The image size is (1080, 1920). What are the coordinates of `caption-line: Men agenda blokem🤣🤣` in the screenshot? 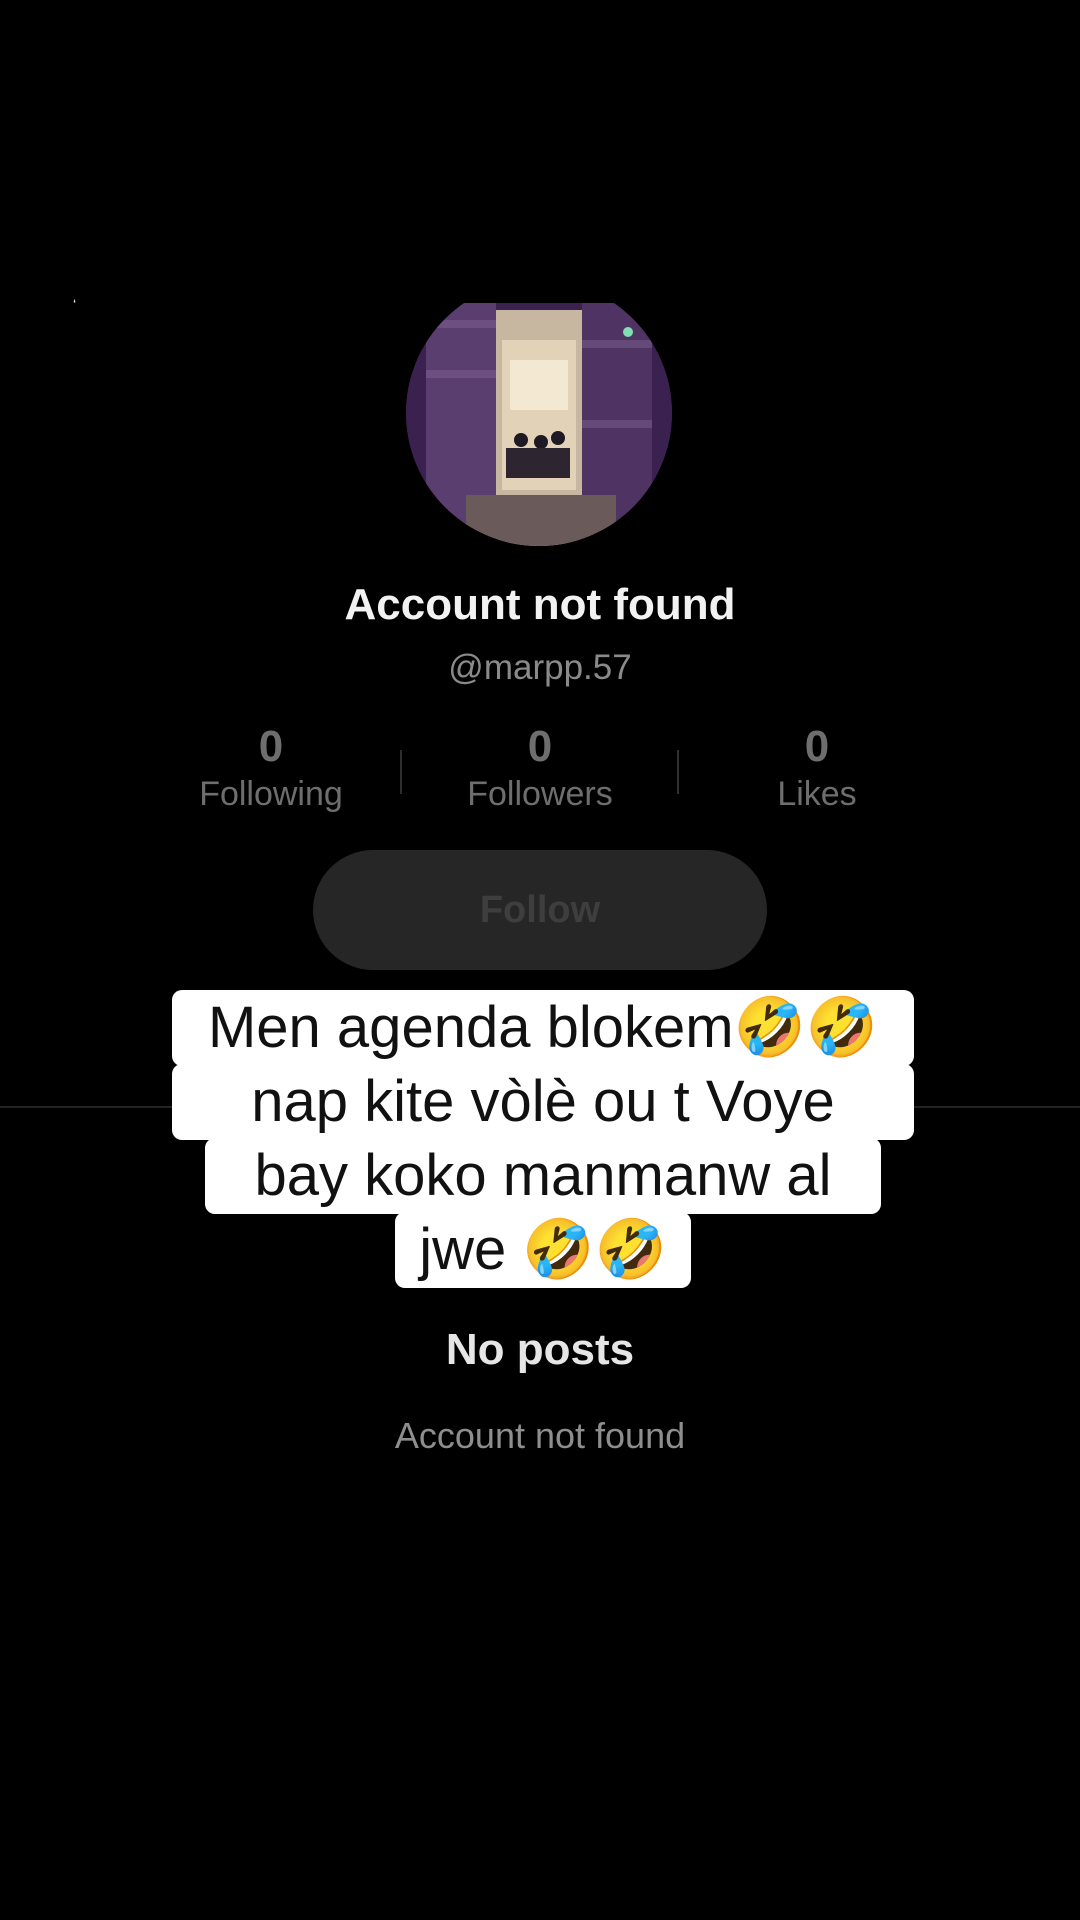 It's located at (543, 1028).